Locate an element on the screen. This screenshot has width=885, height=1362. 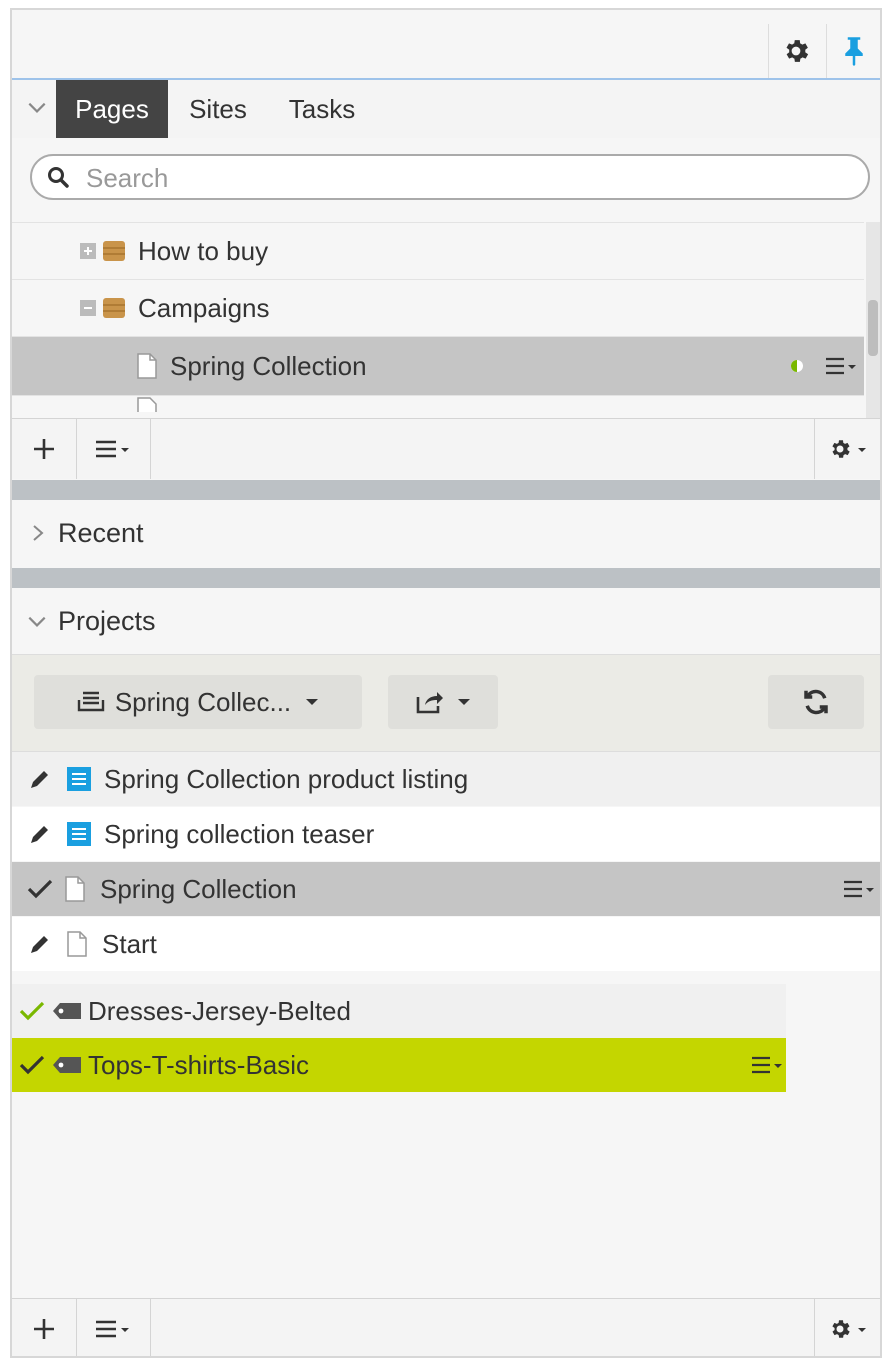
pages-settings-button is located at coordinates (847, 449).